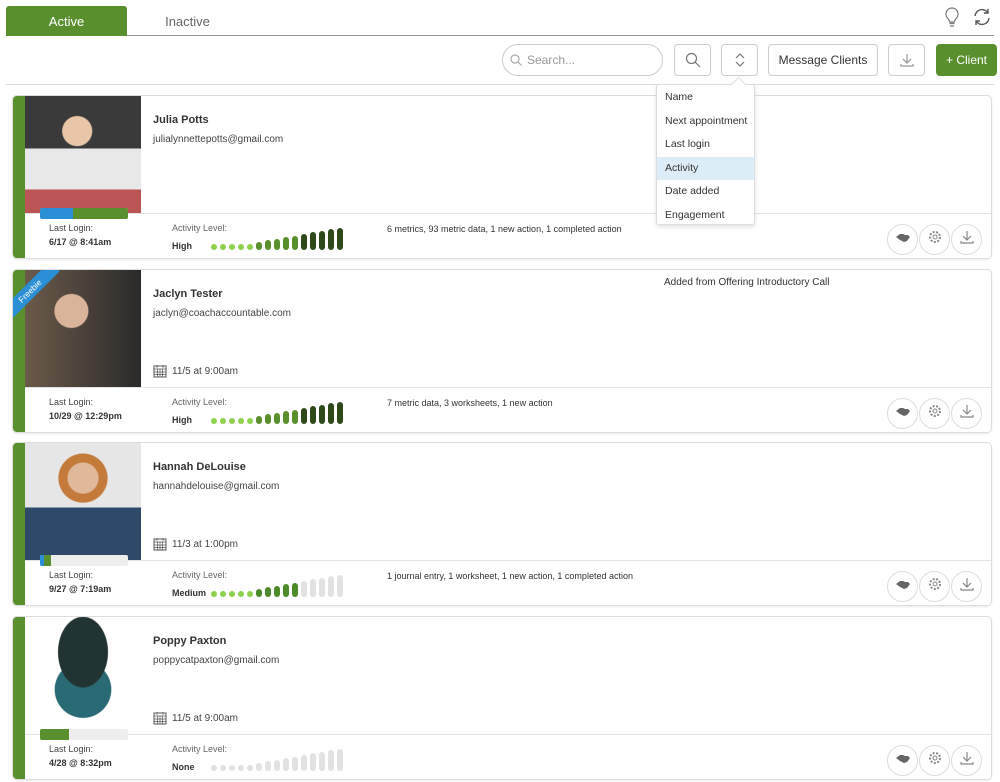  What do you see at coordinates (195, 371) in the screenshot?
I see `next-appointment: 11/5 at 9:00am` at bounding box center [195, 371].